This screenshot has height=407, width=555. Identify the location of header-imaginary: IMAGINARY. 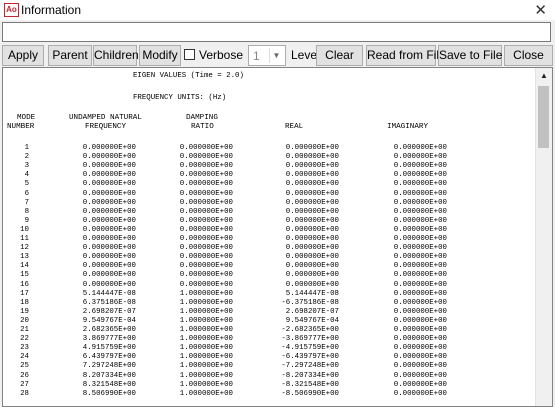
(408, 127).